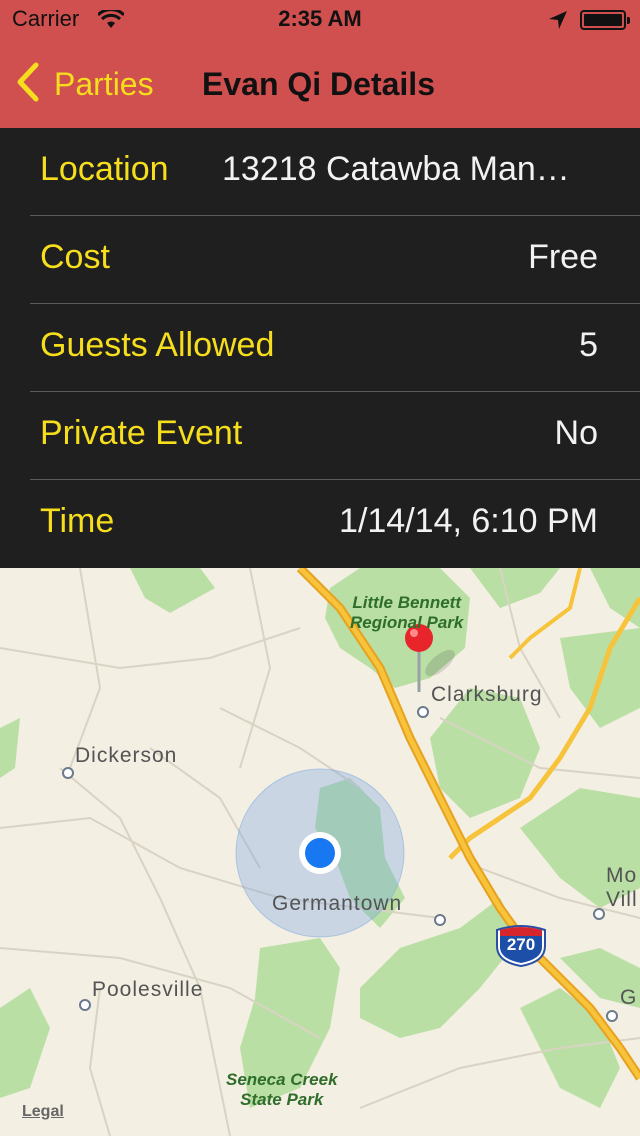 Image resolution: width=640 pixels, height=1136 pixels. Describe the element at coordinates (126, 755) in the screenshot. I see `place-label-dickerson: Dickerson` at that location.